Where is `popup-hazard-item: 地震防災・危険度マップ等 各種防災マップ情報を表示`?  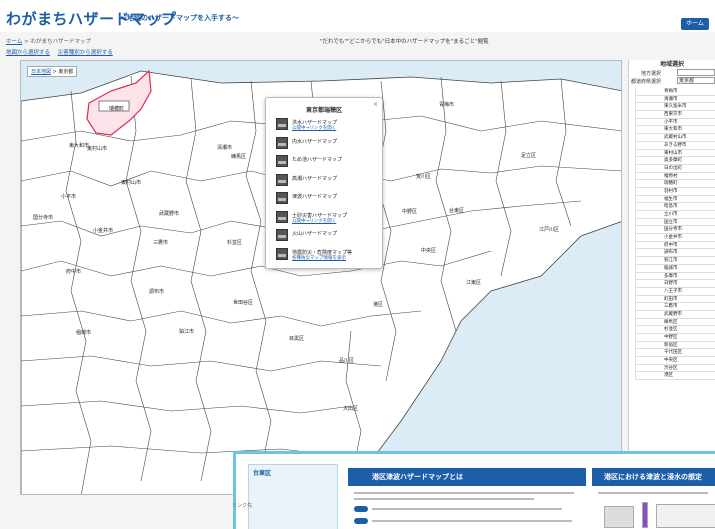 popup-hazard-item: 地震防災・危険度マップ等 各種防災マップ情報を表示 is located at coordinates (326, 255).